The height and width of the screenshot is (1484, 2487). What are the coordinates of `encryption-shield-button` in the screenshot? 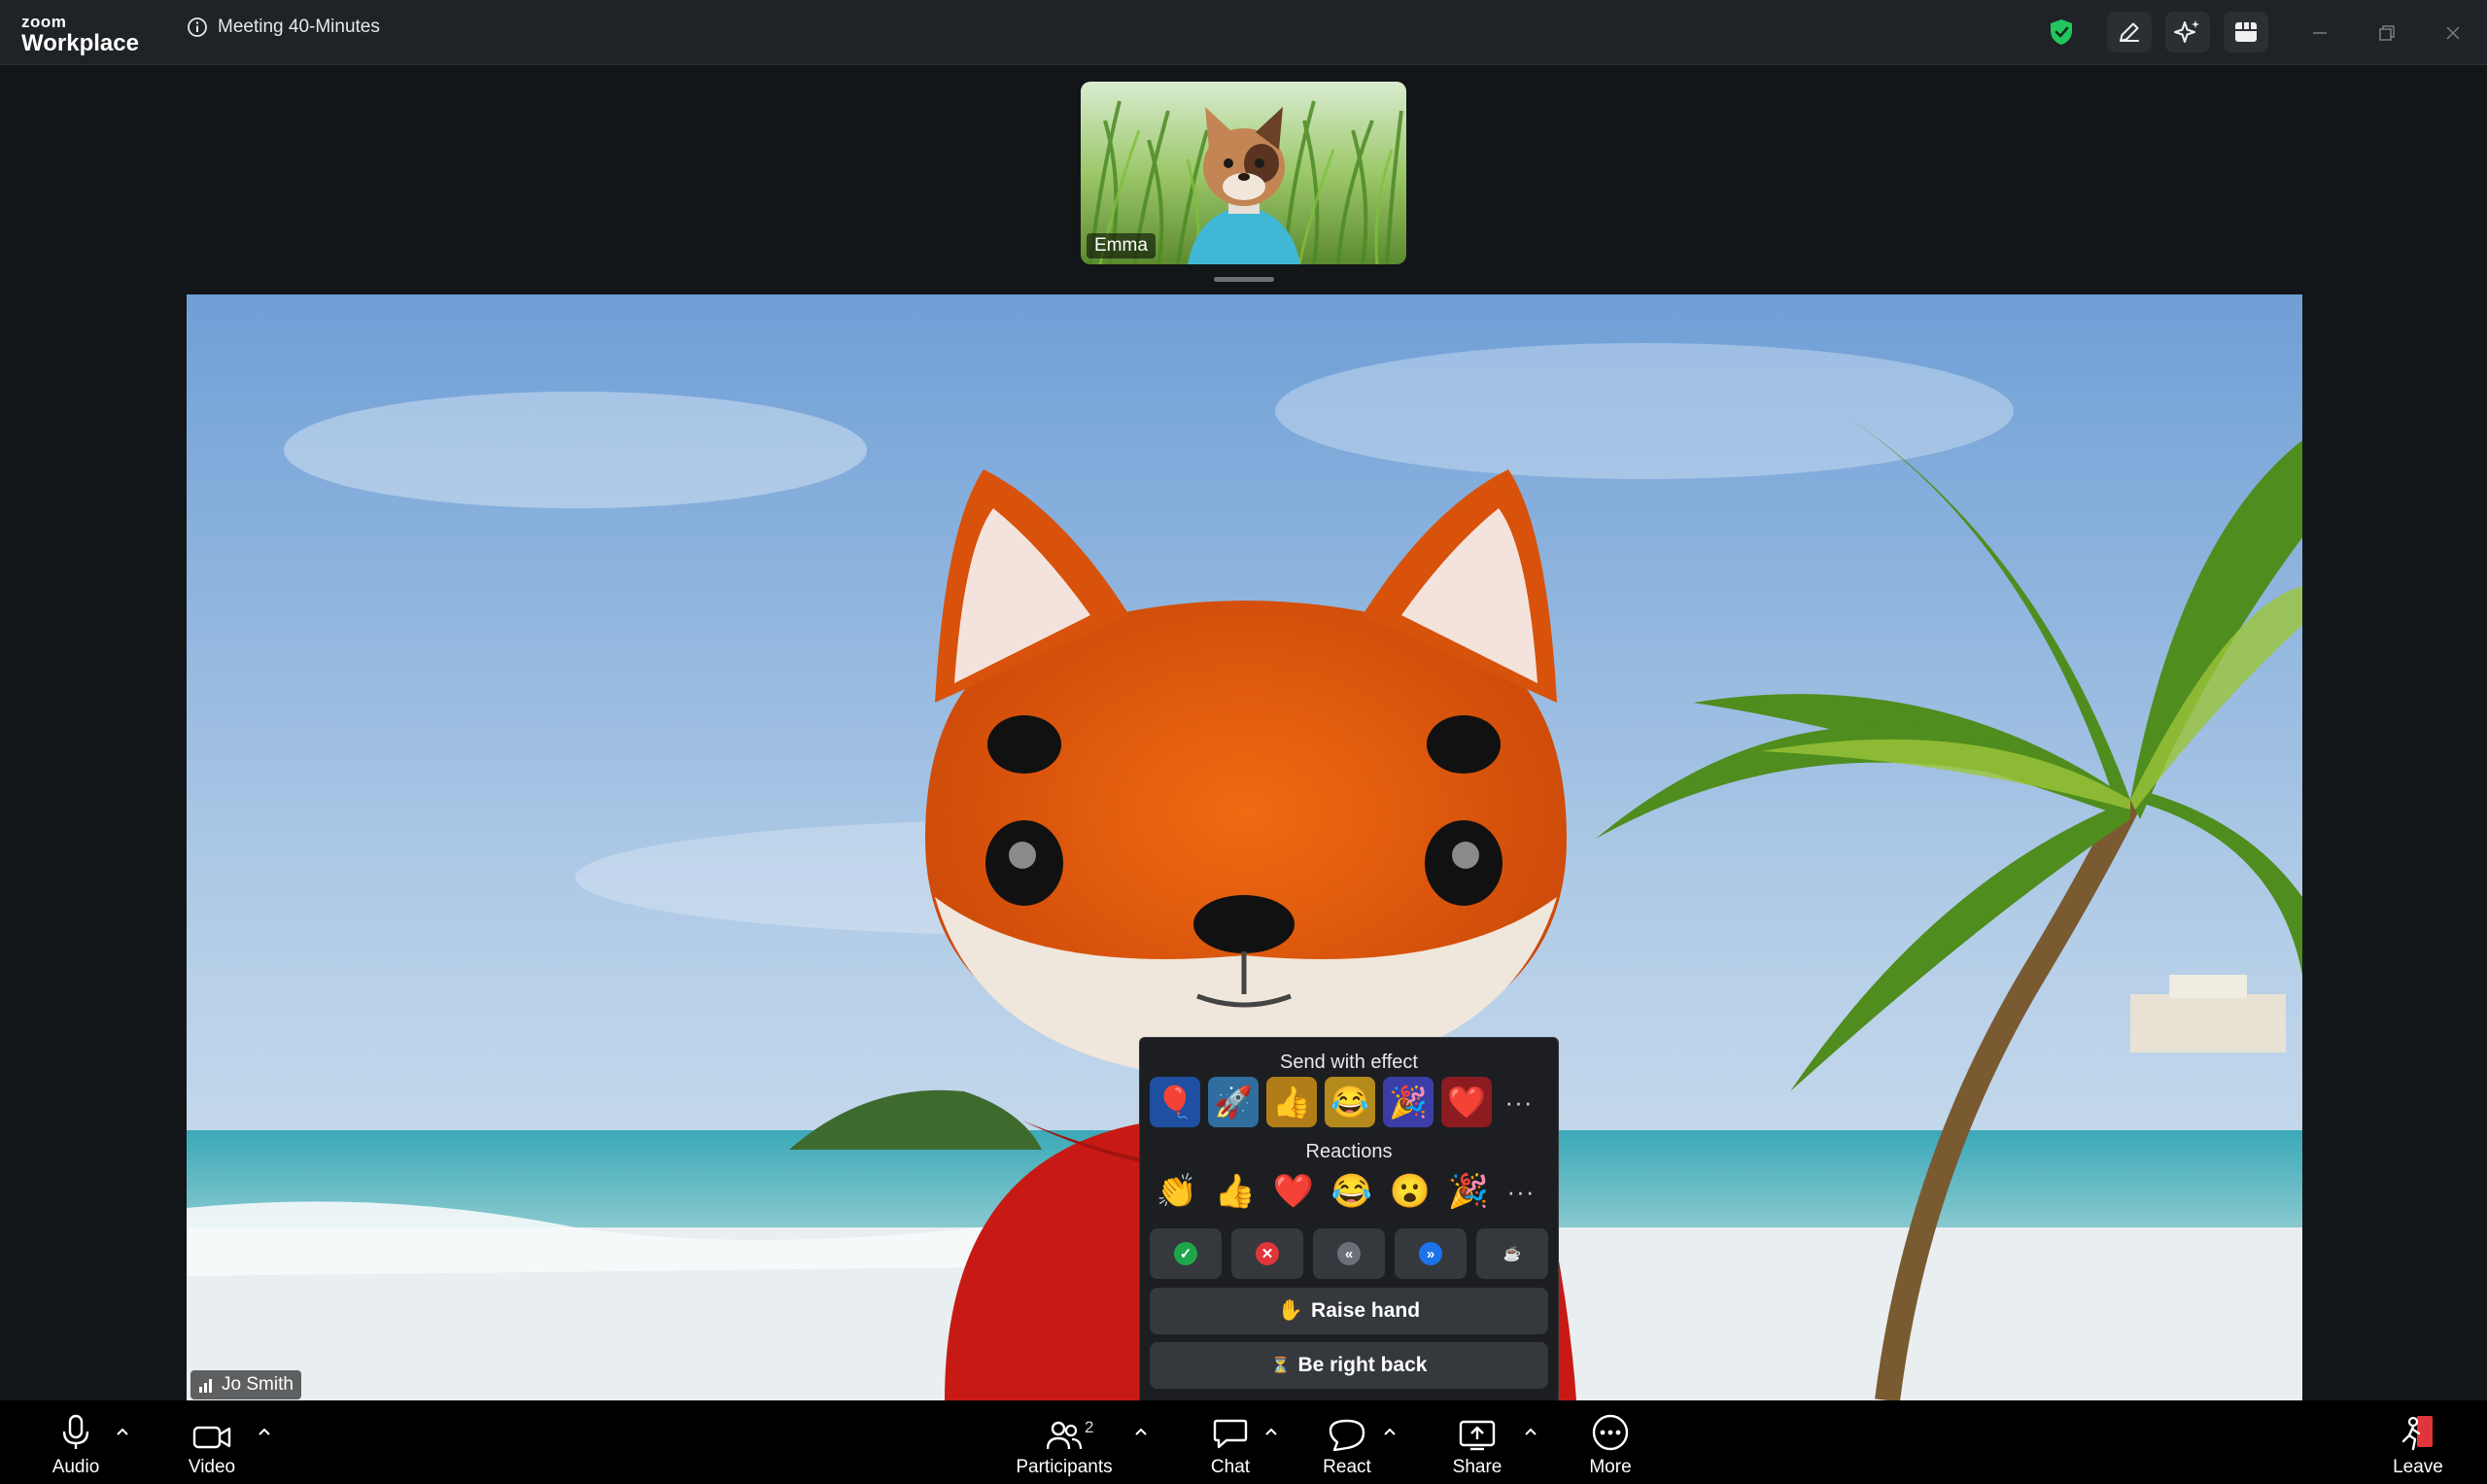 It's located at (2061, 32).